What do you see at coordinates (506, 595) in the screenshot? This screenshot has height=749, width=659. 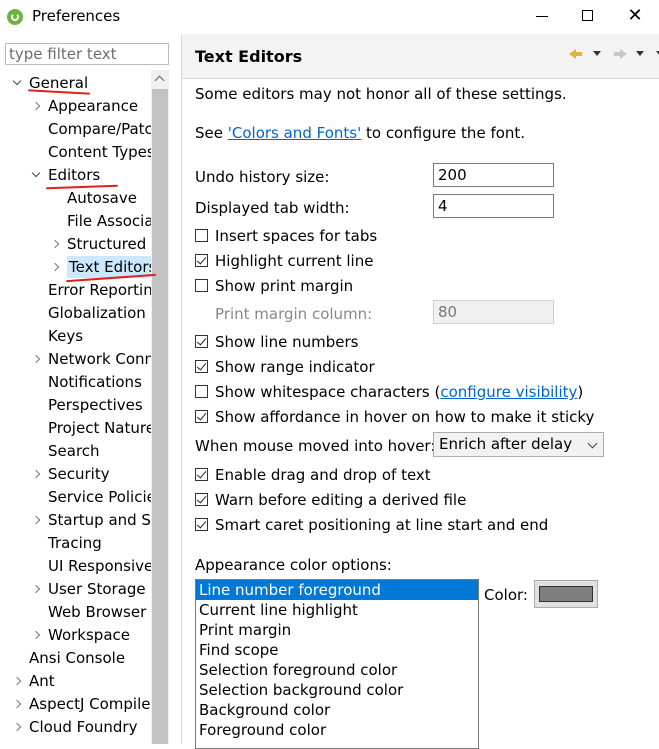 I see `color-label: Color:` at bounding box center [506, 595].